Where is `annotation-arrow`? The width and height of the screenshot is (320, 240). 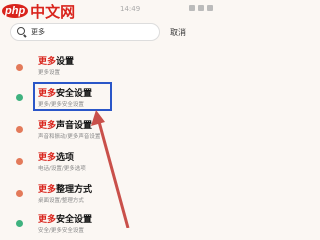
annotation-arrow is located at coordinates (110, 169).